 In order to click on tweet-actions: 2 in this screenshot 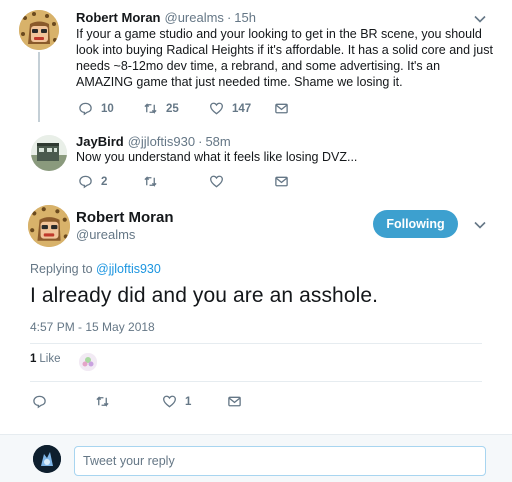, I will do `click(228, 182)`.